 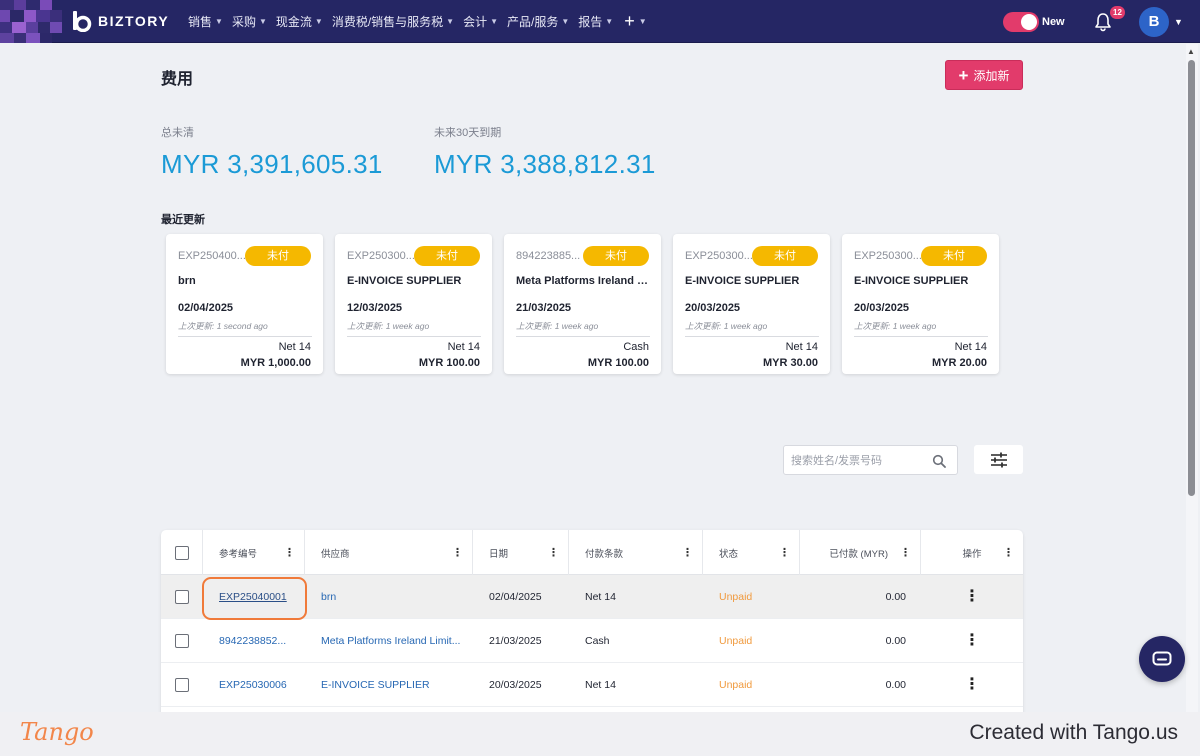 I want to click on column-header-vendor: 供应商 ⋮, so click(x=389, y=552).